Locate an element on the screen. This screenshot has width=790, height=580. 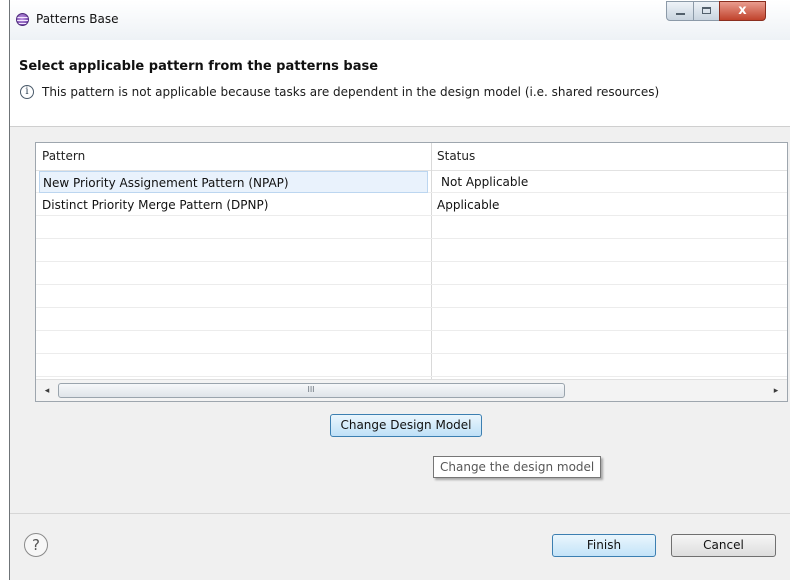
window-title: Patterns Base is located at coordinates (77, 19).